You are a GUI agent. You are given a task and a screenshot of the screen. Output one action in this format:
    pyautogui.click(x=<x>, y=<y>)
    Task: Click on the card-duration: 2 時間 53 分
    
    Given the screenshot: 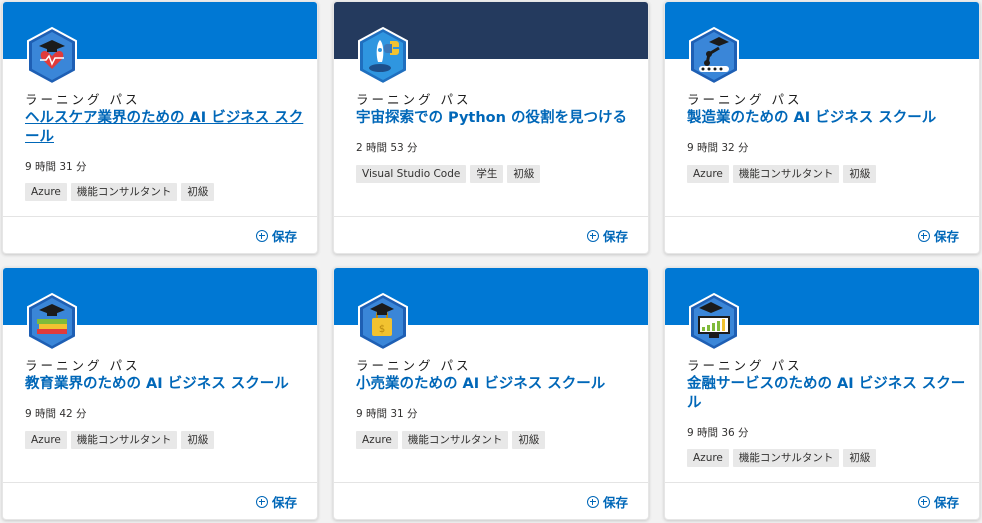 What is the action you would take?
    pyautogui.click(x=387, y=148)
    